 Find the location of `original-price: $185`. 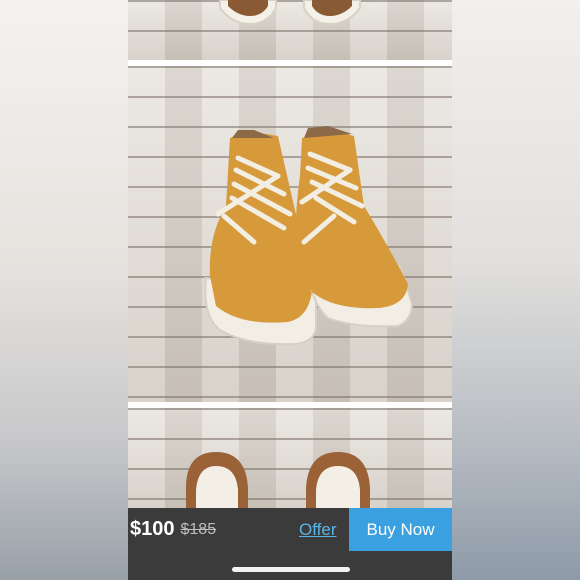

original-price: $185 is located at coordinates (198, 529).